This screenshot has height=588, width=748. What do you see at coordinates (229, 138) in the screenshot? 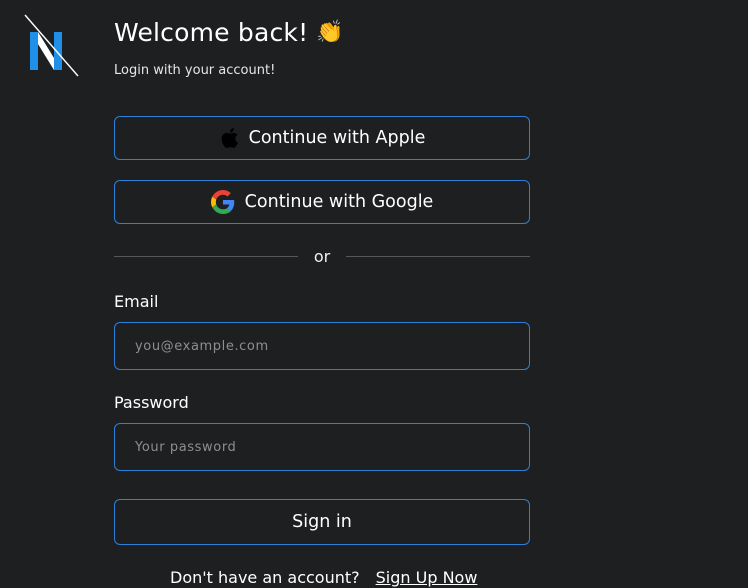
I see `apple-icon` at bounding box center [229, 138].